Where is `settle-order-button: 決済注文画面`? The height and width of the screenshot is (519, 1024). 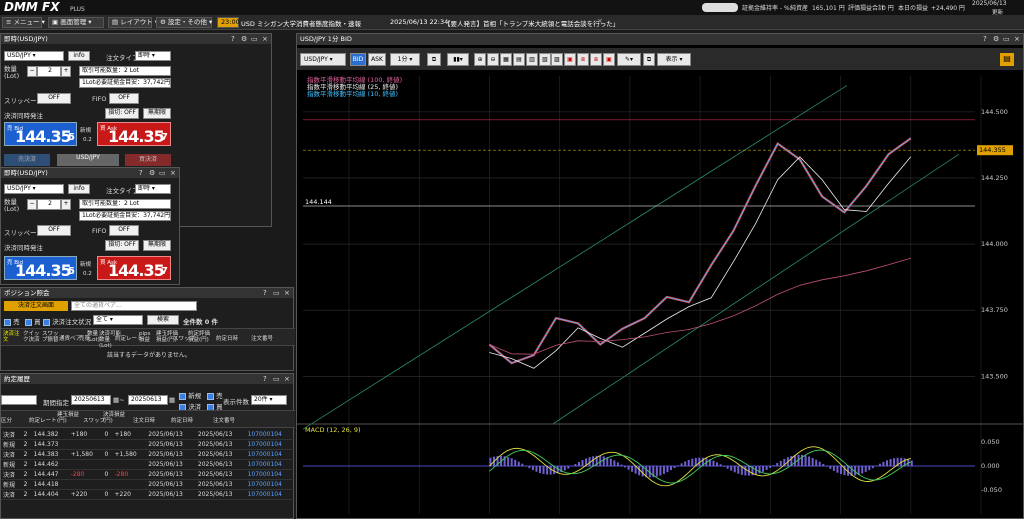 settle-order-button: 決済注文画面 is located at coordinates (36, 306).